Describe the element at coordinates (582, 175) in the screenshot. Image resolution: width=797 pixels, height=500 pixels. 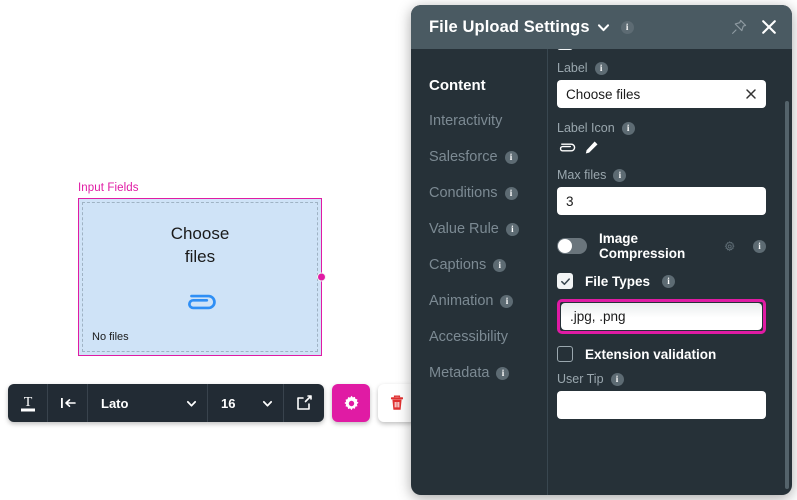
I see `label-text: Max files` at that location.